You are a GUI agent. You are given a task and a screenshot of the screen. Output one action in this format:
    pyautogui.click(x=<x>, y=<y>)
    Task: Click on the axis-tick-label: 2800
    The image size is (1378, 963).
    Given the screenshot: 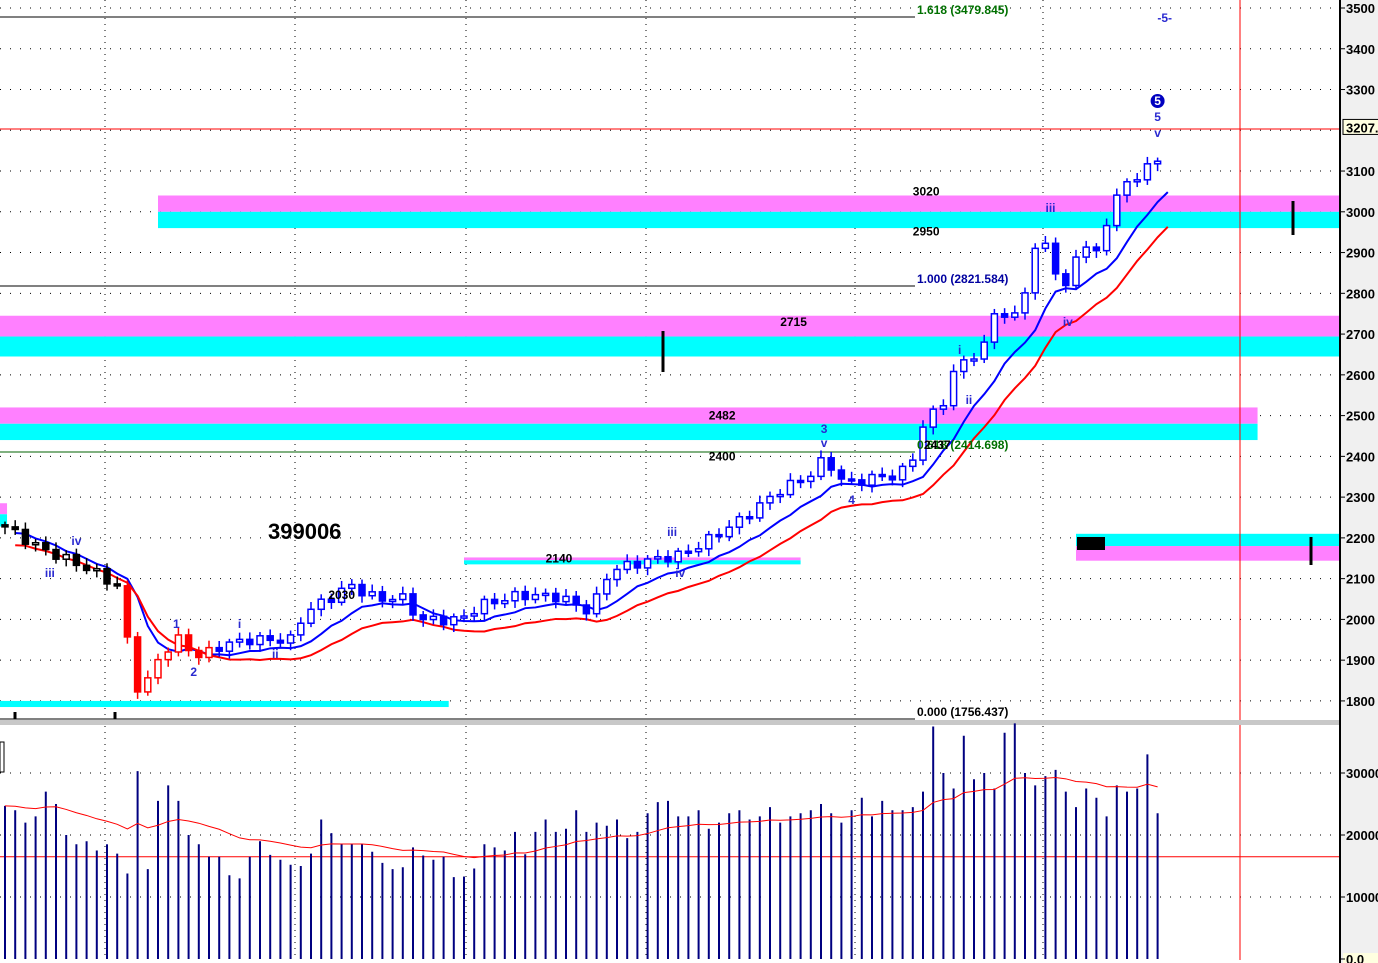 What is the action you would take?
    pyautogui.click(x=1360, y=293)
    